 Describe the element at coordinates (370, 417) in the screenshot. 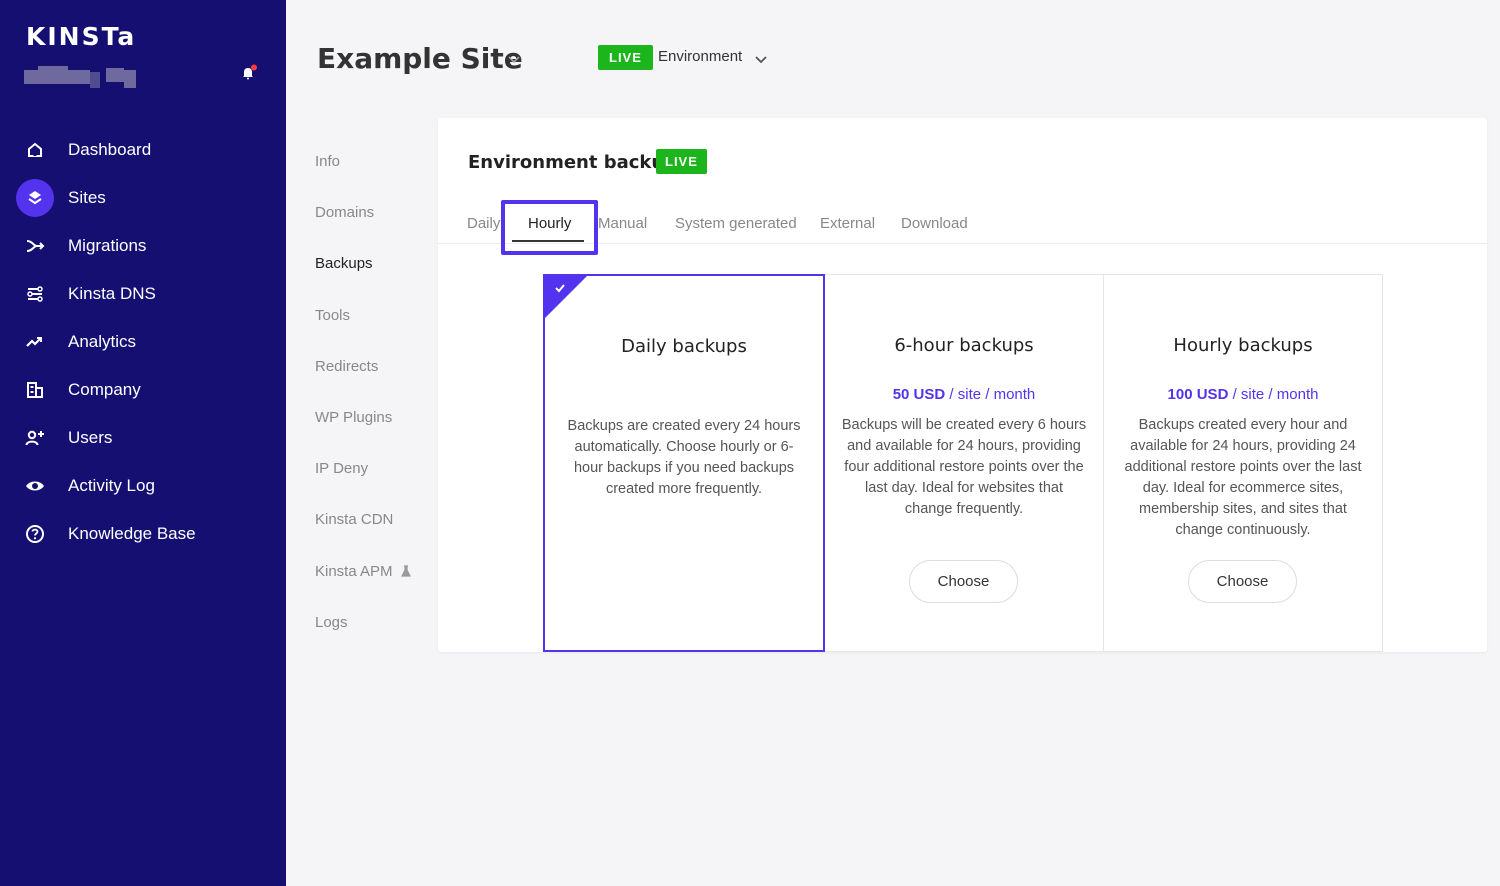

I see `subnav-item-wp-plugins: WP Plugins` at that location.